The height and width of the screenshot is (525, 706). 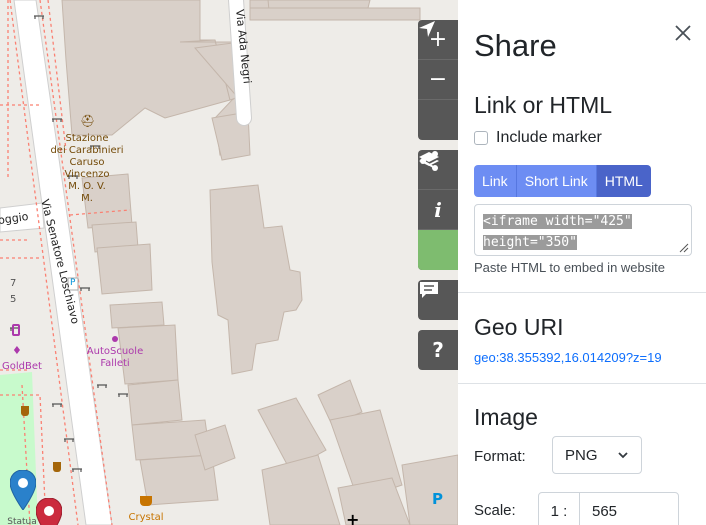 I want to click on code-line-2: height="350", so click(x=530, y=242).